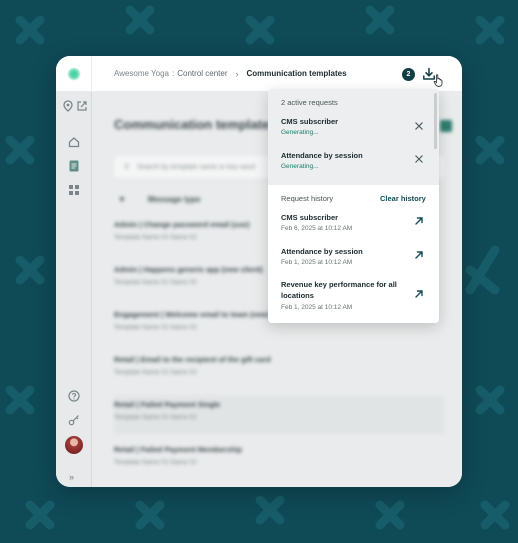  I want to click on document-icon, so click(74, 166).